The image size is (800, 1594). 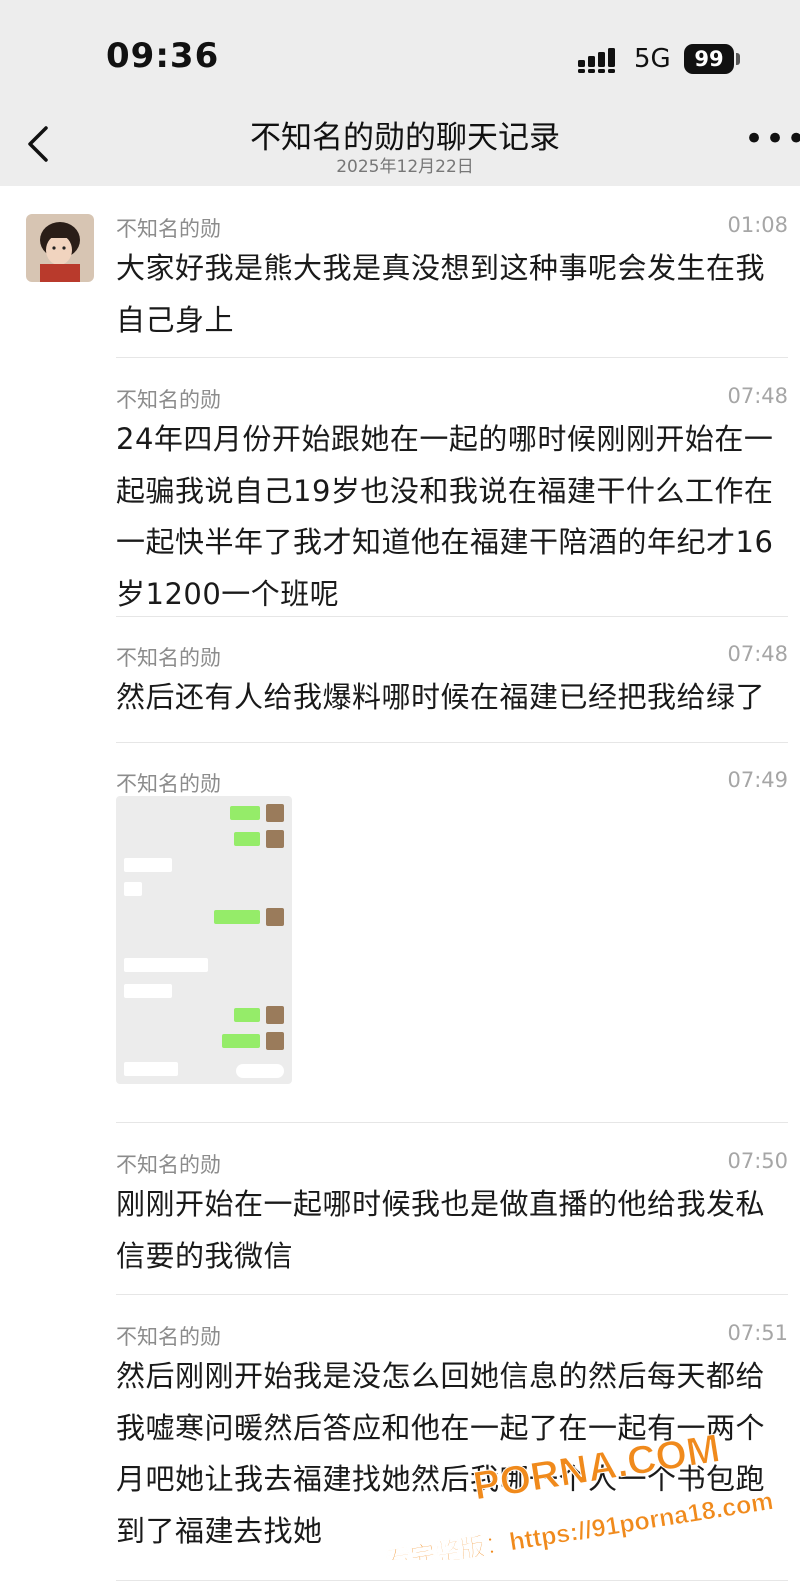 What do you see at coordinates (441, 1230) in the screenshot?
I see `message-text: 刚刚开始在一起哪时候我也是做直播的他给我发私信要的我微信` at bounding box center [441, 1230].